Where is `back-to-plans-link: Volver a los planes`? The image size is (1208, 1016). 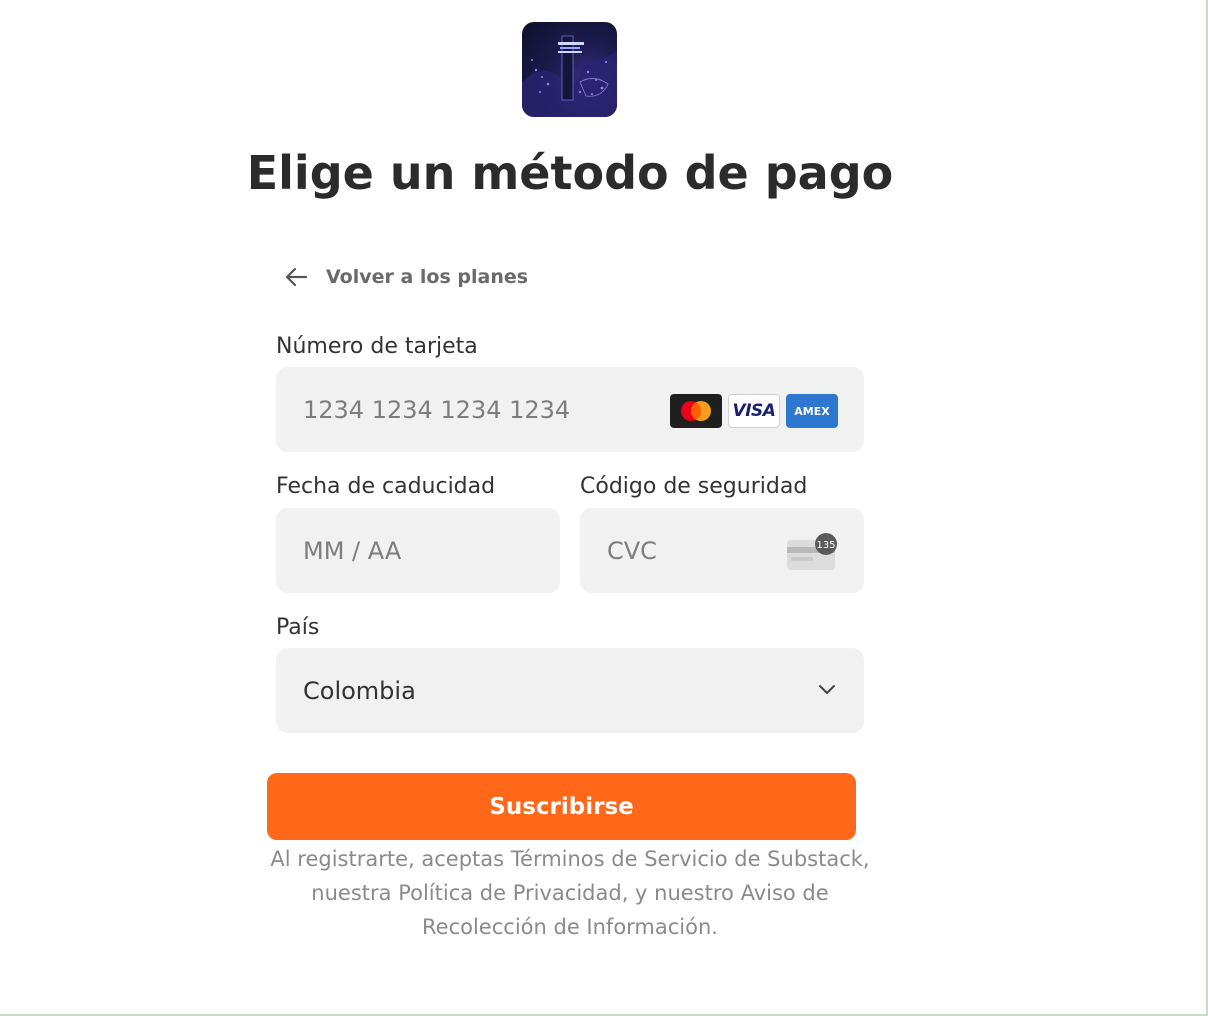
back-to-plans-link: Volver a los planes is located at coordinates (405, 277).